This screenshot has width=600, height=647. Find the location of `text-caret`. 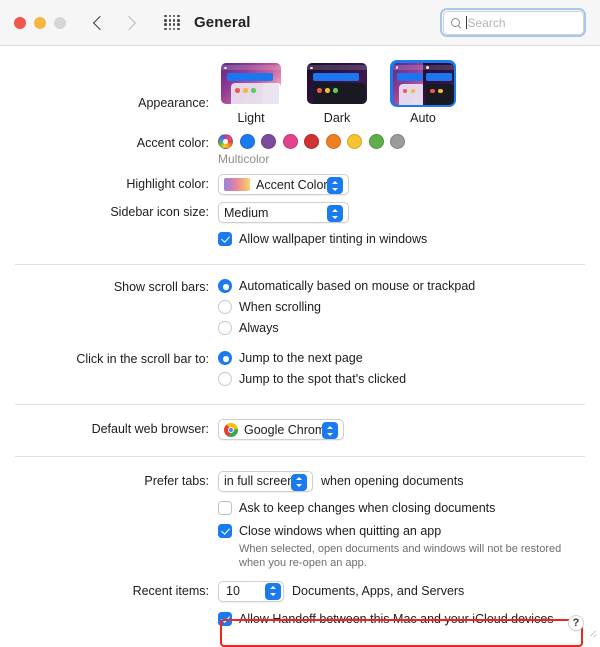

text-caret is located at coordinates (466, 22).